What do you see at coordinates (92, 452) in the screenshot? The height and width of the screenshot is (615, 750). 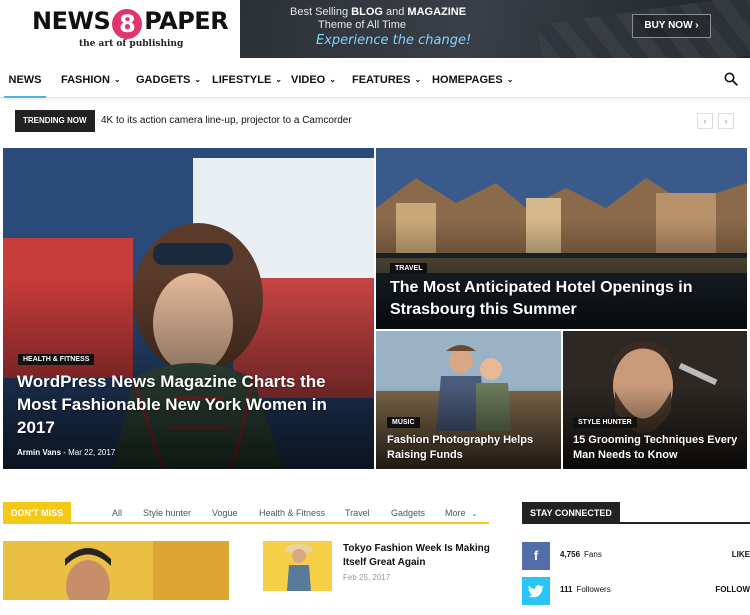 I see `article-date: Mar 22, 2017` at bounding box center [92, 452].